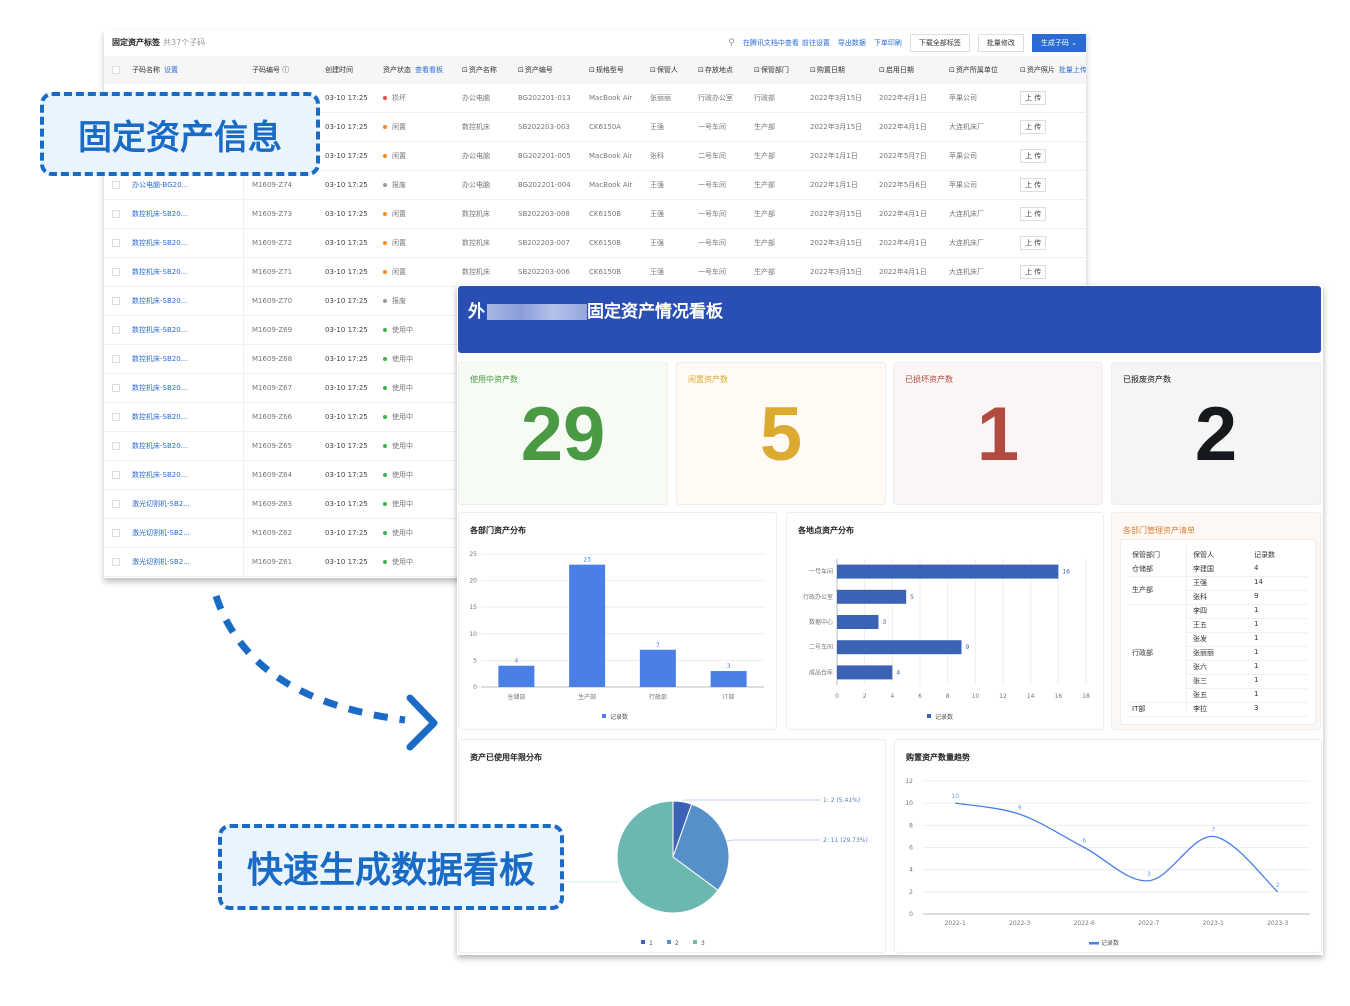 This screenshot has height=1006, width=1350. What do you see at coordinates (391, 867) in the screenshot?
I see `callout-quick-dashboard: 快速生成数据看板` at bounding box center [391, 867].